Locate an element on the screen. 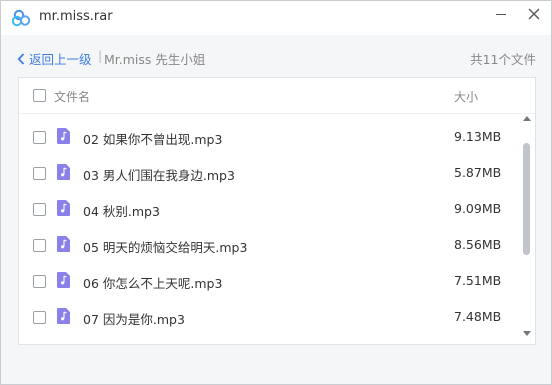 This screenshot has height=385, width=552. scrollbar-thumb is located at coordinates (526, 199).